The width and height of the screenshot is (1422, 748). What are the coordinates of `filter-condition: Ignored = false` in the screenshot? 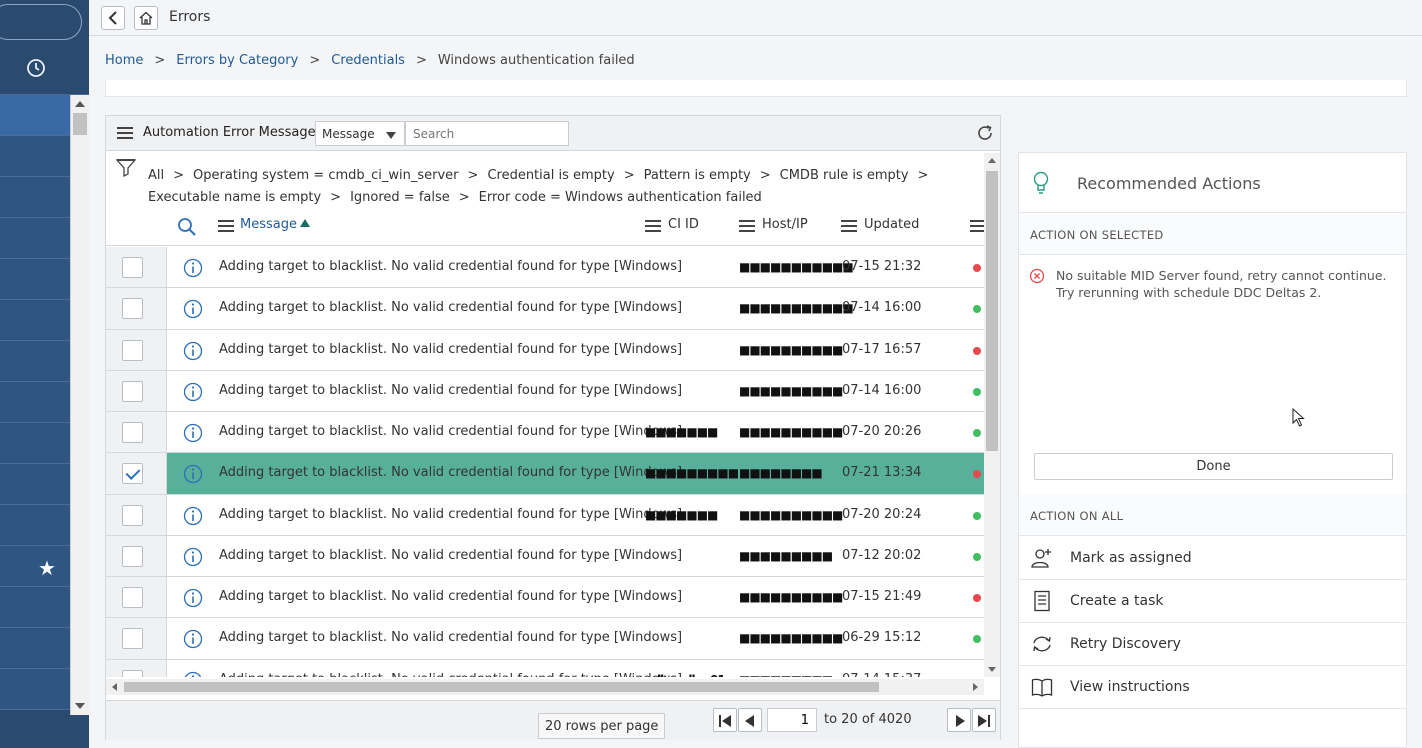 It's located at (400, 197).